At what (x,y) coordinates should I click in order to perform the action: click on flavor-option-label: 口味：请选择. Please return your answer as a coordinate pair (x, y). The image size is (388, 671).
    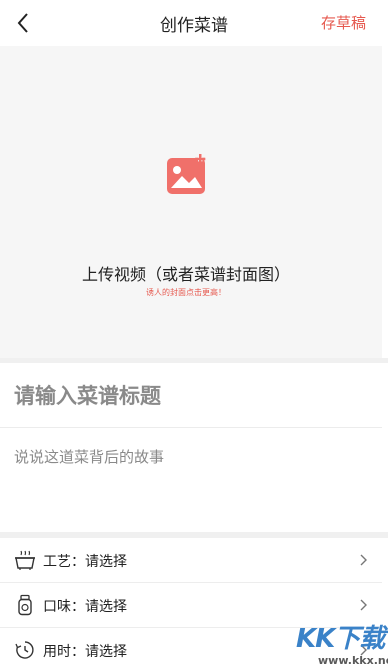
    Looking at the image, I should click on (85, 607).